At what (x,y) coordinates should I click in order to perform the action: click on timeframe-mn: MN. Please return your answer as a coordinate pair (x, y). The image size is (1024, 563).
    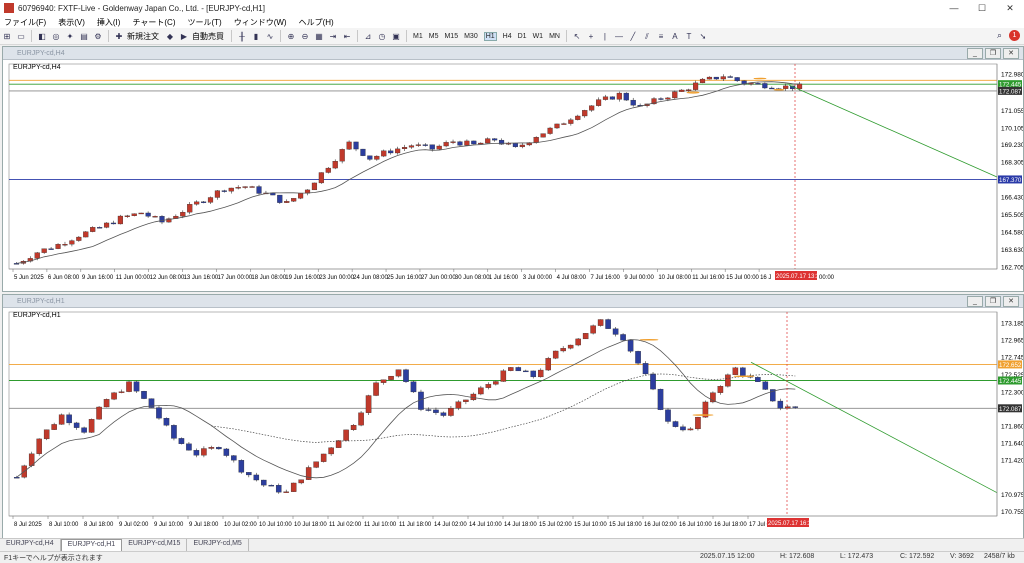
    Looking at the image, I should click on (554, 36).